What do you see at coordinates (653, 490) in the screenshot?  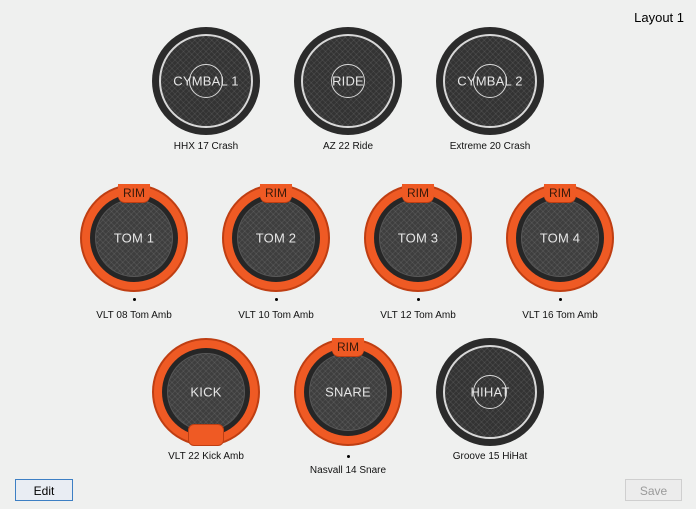 I see `save-button: Save` at bounding box center [653, 490].